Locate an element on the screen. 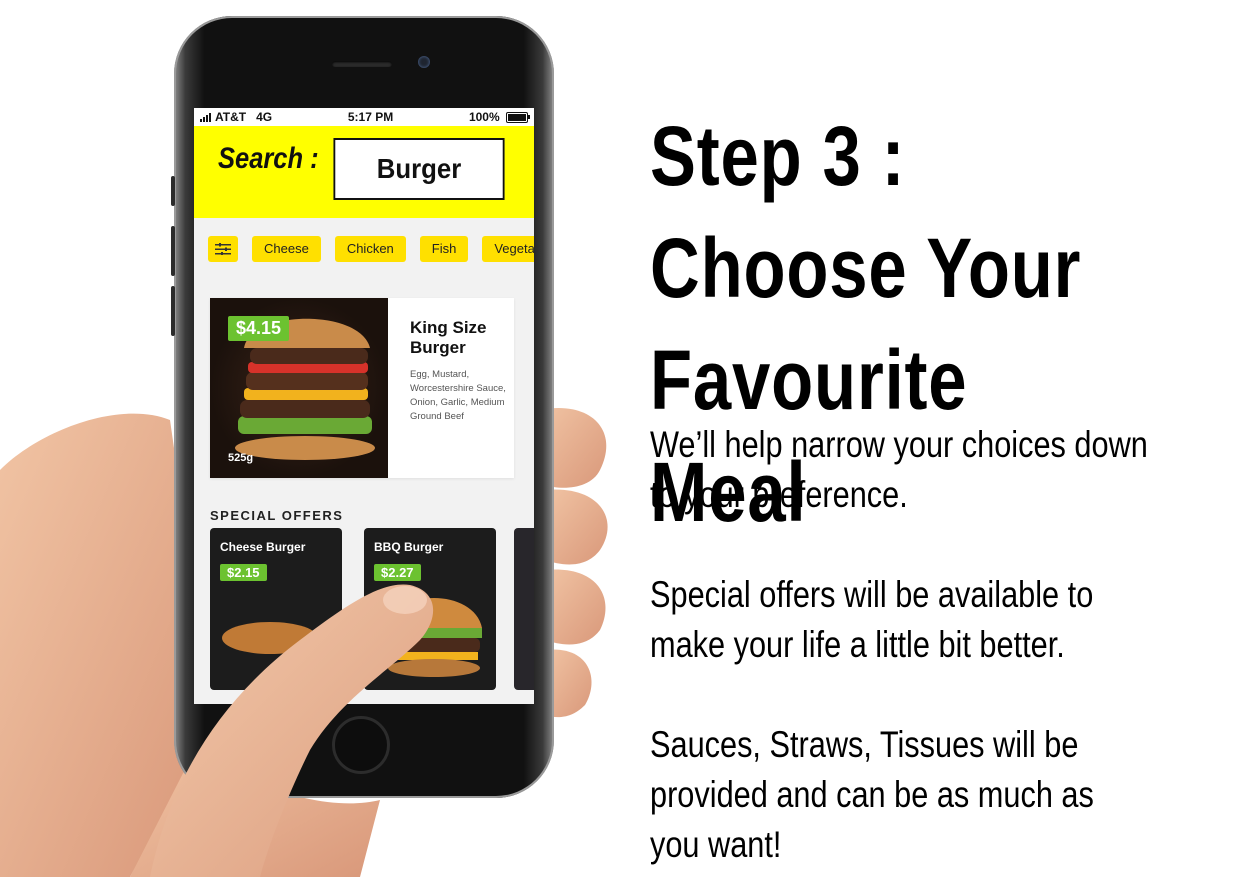 The width and height of the screenshot is (1244, 877). offer-burger-image is located at coordinates (270, 638).